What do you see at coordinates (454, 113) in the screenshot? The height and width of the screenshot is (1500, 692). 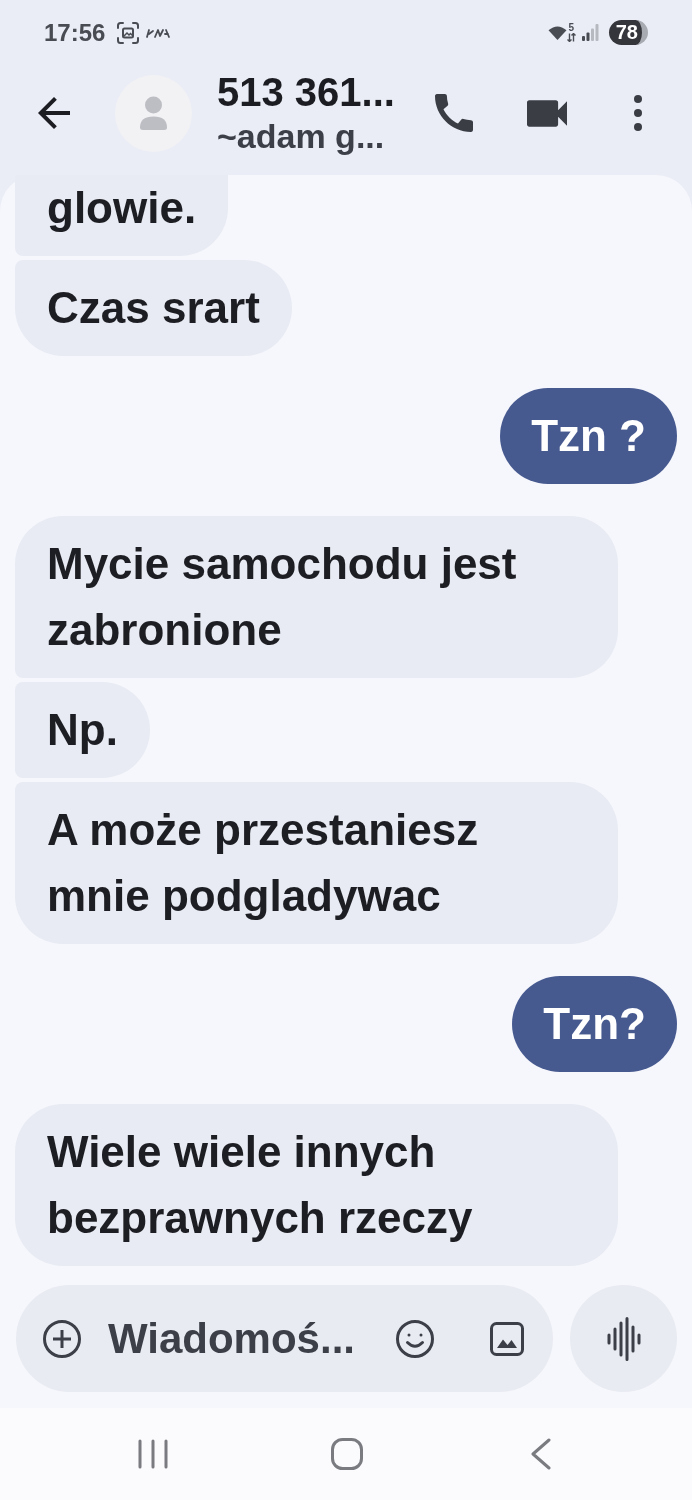 I see `phone-icon` at bounding box center [454, 113].